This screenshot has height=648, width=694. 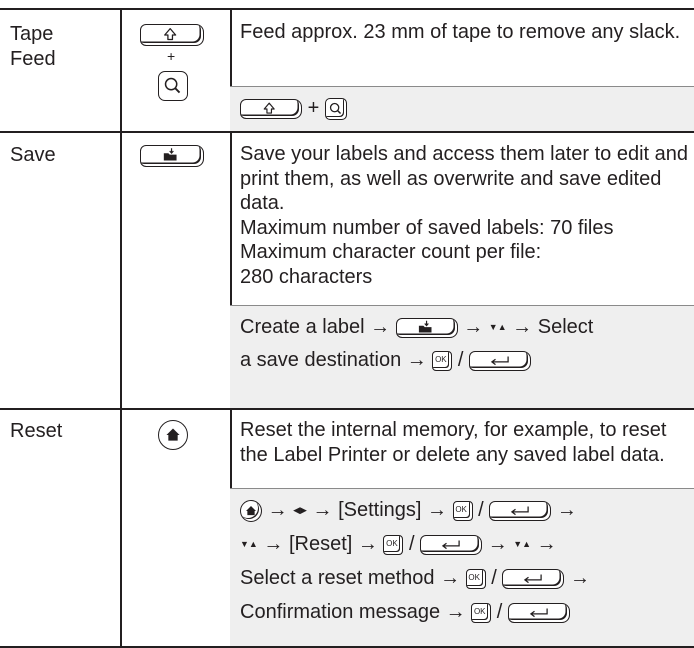 I want to click on sequence-text: Select a reset method, so click(x=337, y=578).